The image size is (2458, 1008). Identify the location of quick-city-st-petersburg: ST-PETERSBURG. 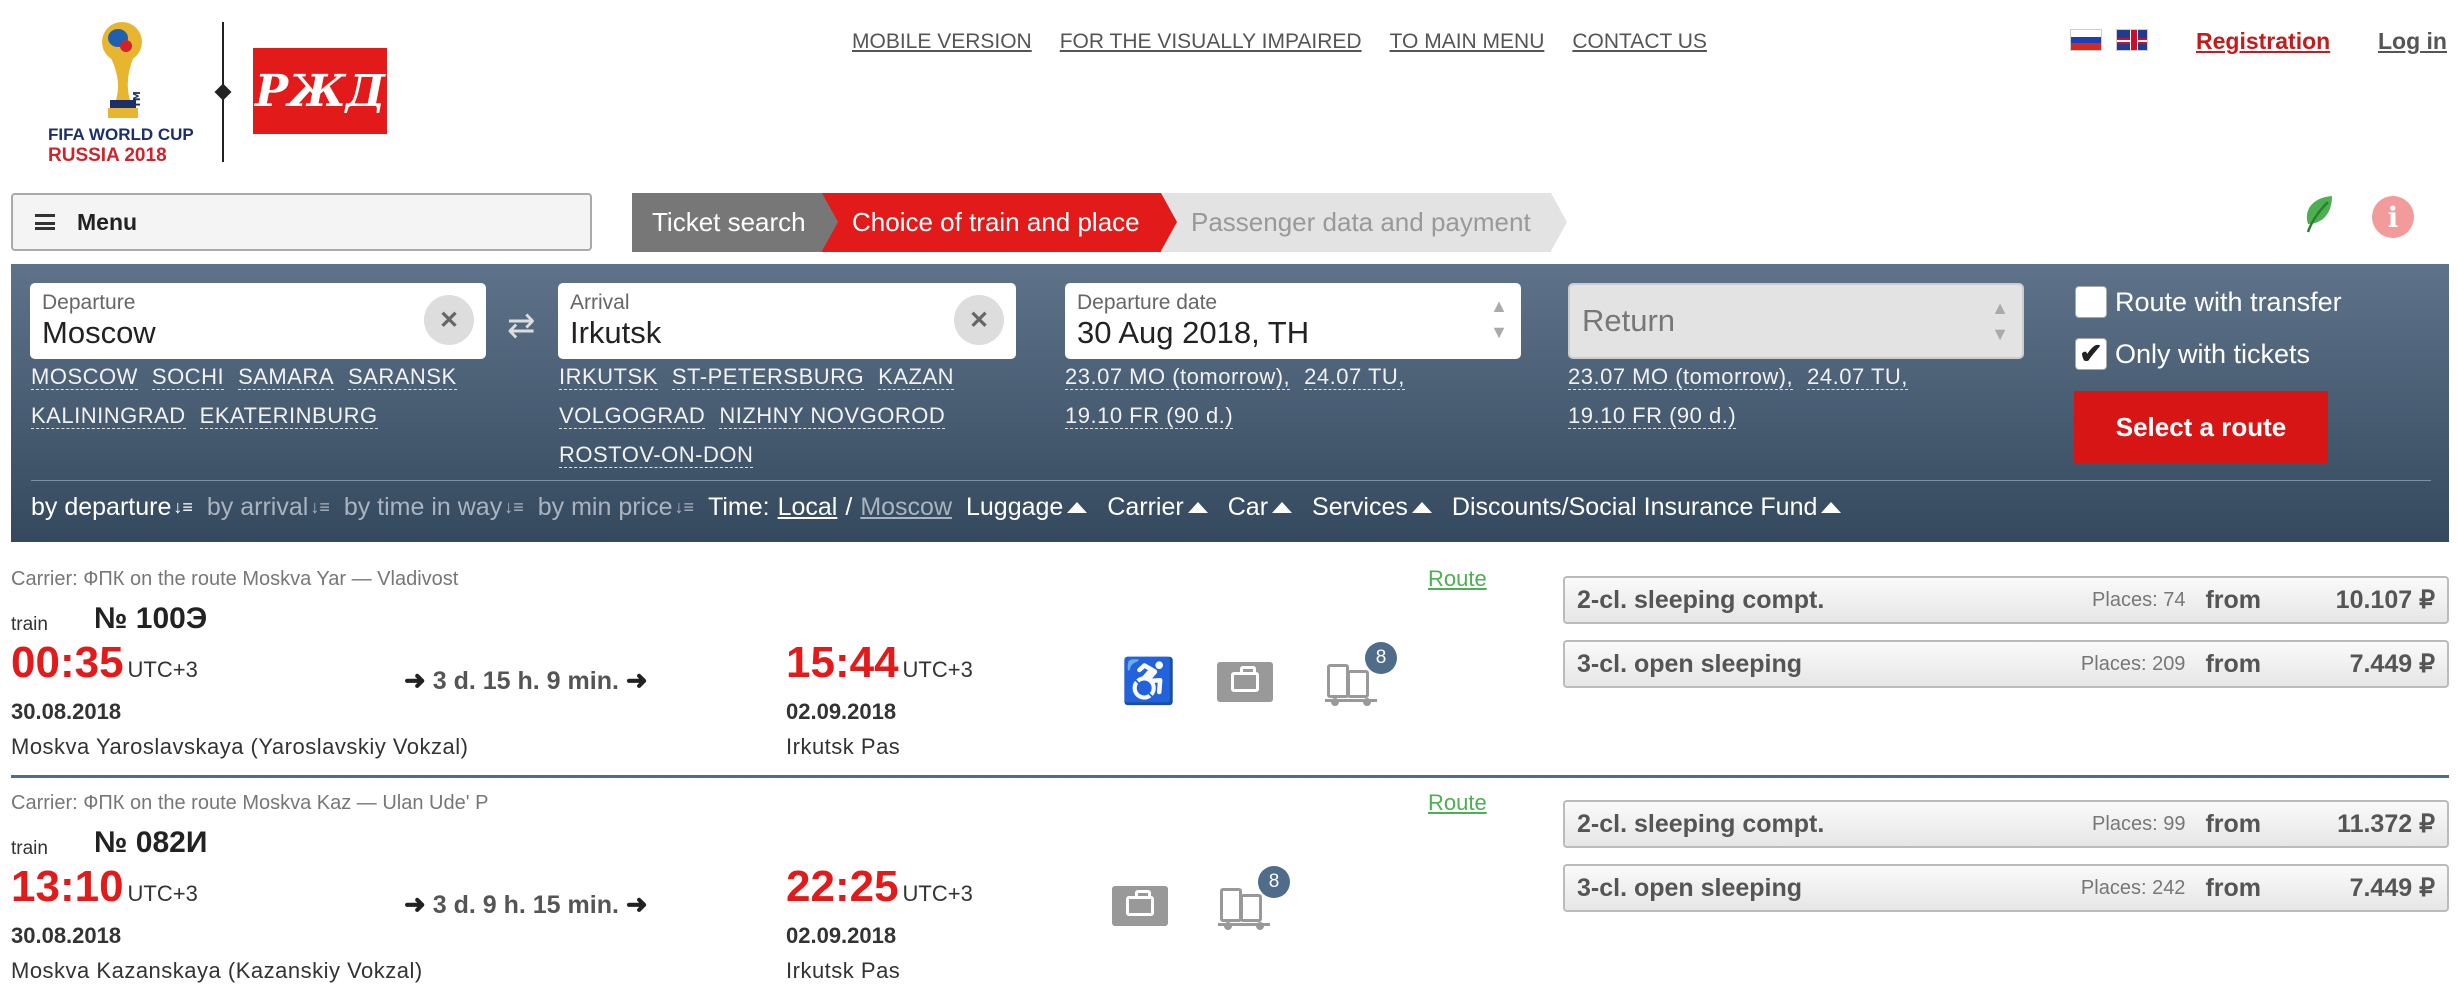
(768, 377).